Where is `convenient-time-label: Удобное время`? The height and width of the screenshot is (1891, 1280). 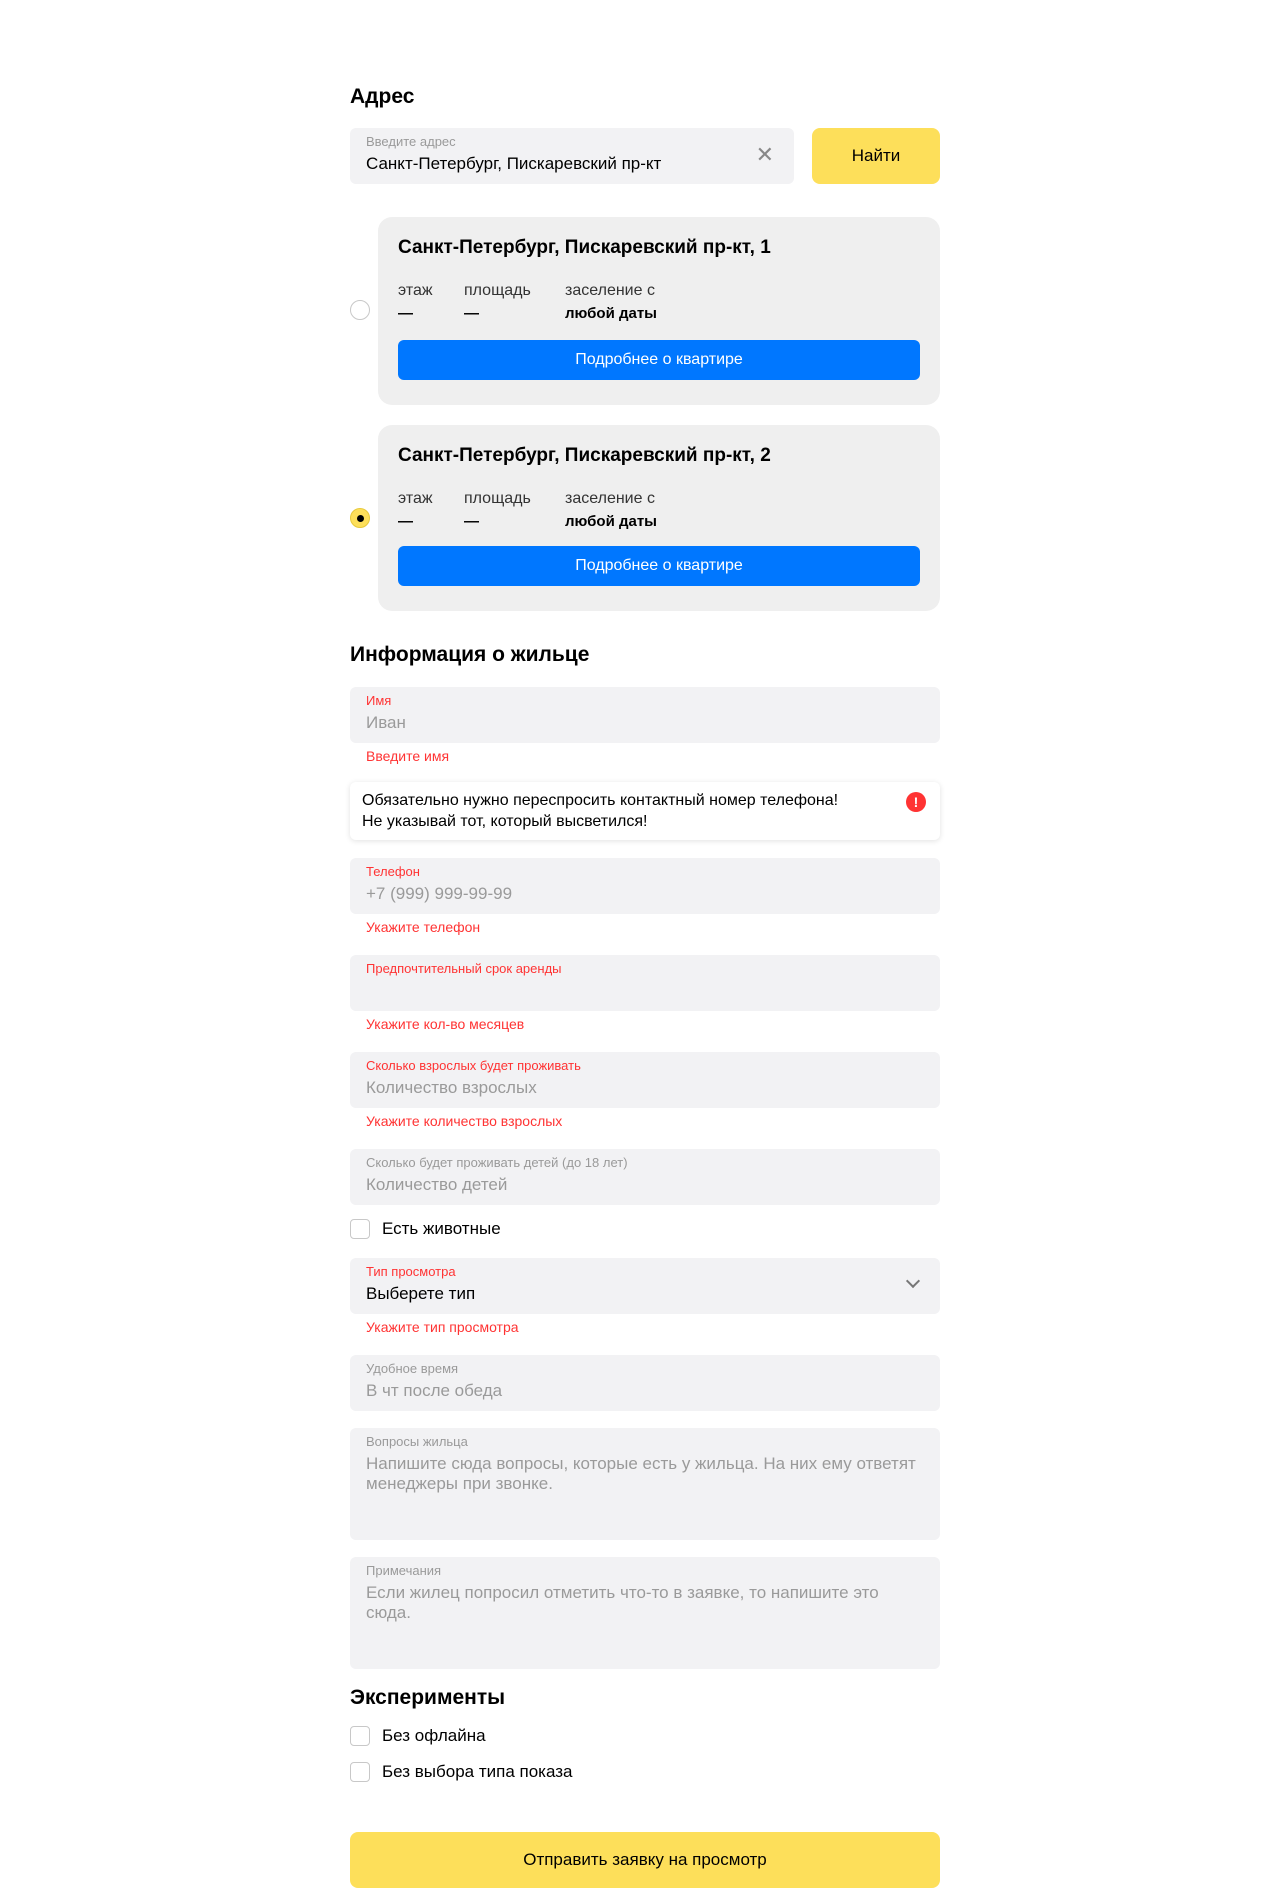
convenient-time-label: Удобное время is located at coordinates (412, 1368).